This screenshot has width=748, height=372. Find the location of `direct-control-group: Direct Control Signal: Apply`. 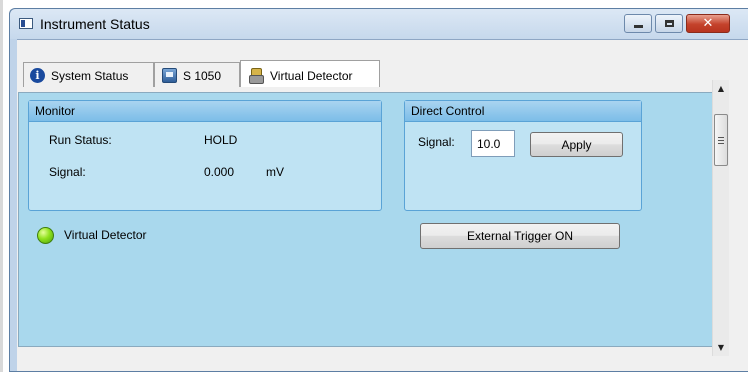

direct-control-group: Direct Control Signal: Apply is located at coordinates (523, 155).